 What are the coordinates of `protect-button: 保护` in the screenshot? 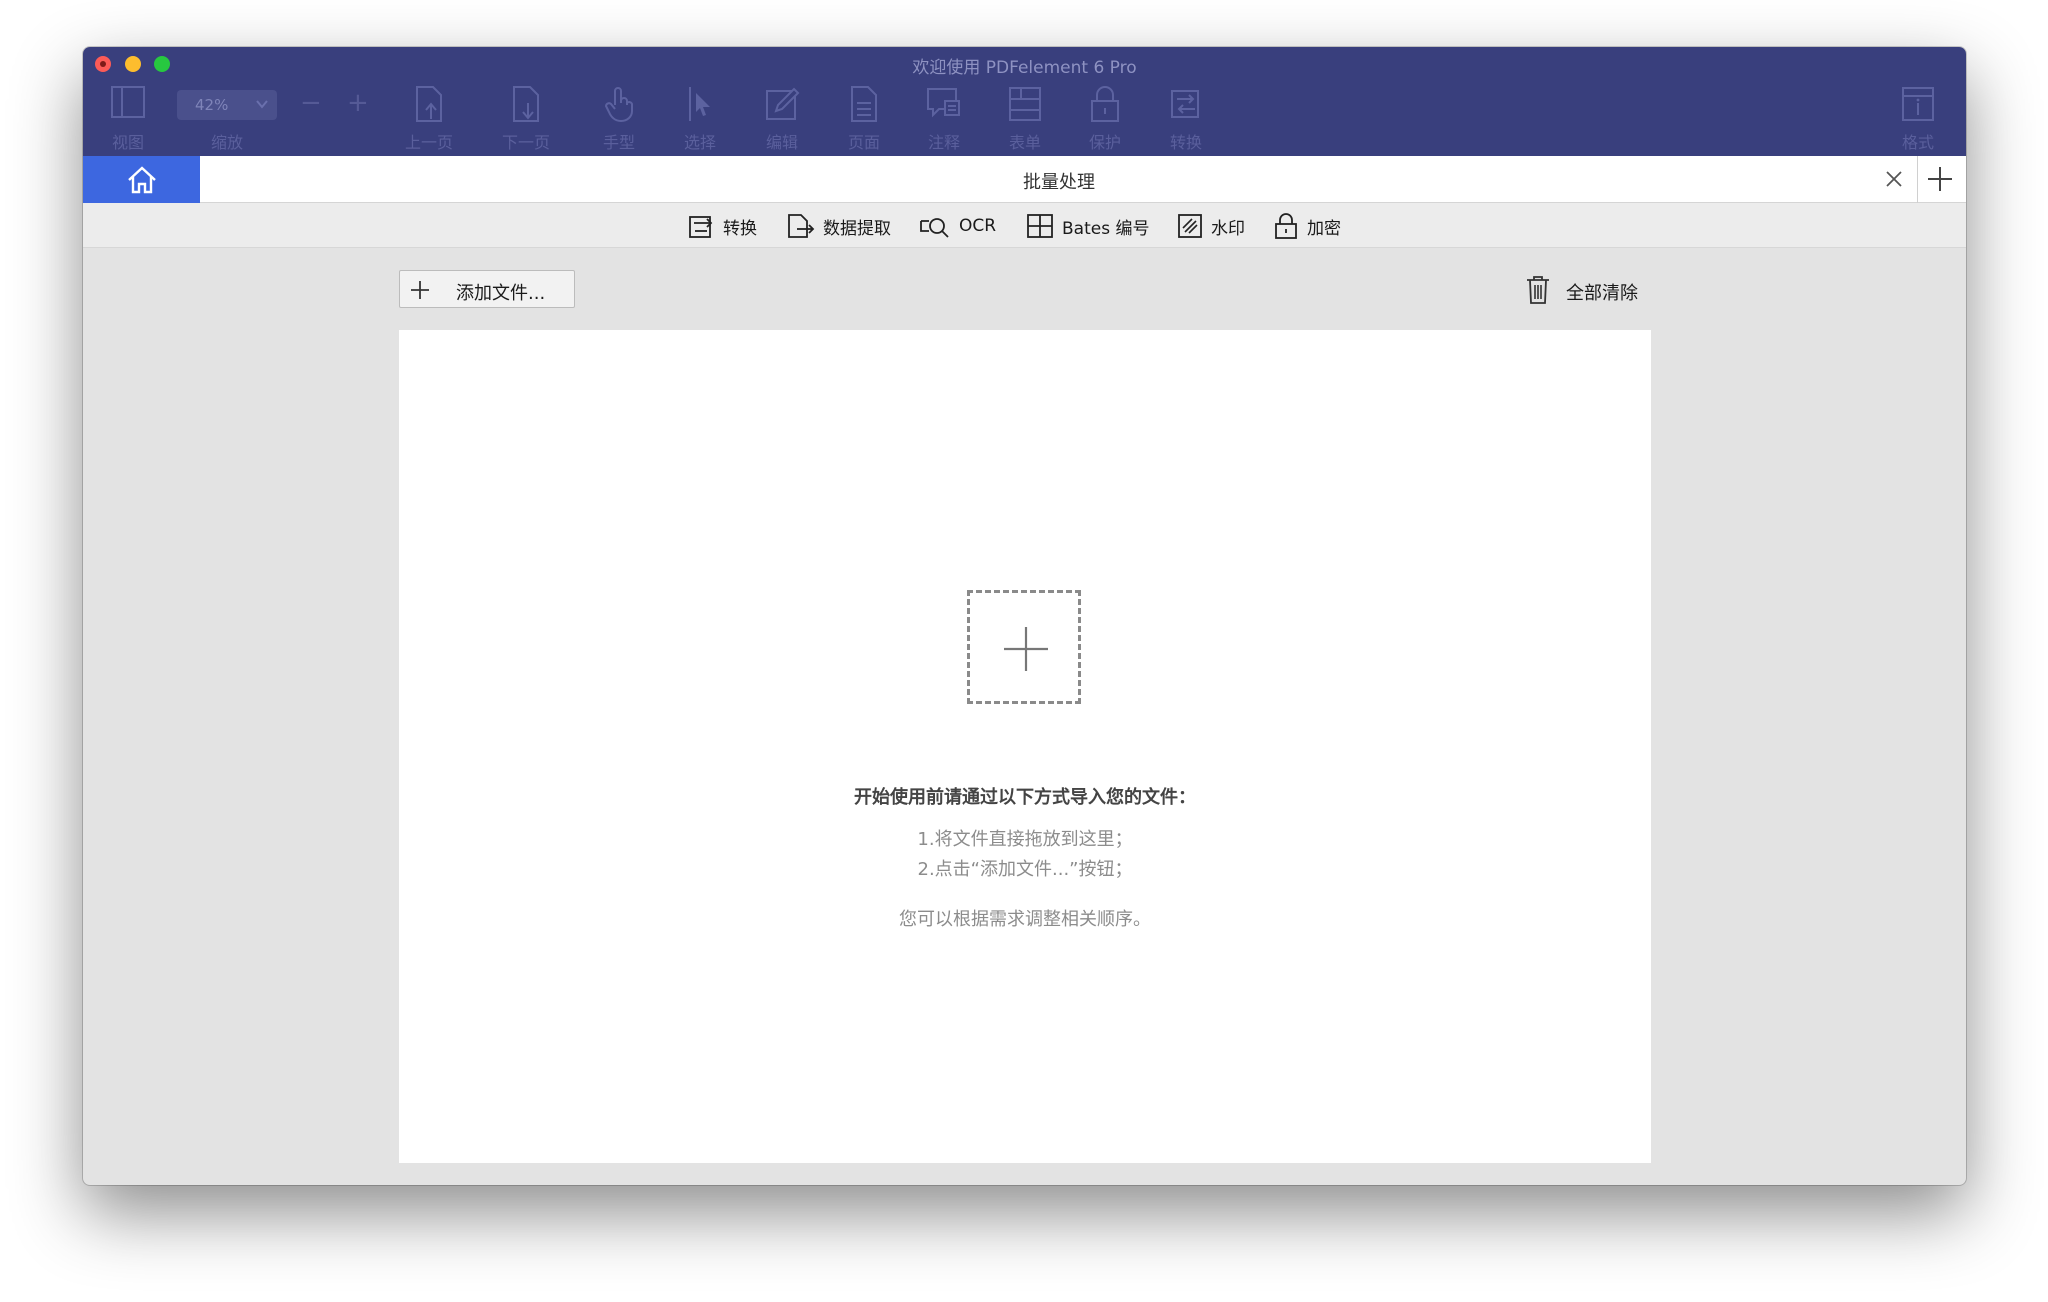 It's located at (1105, 119).